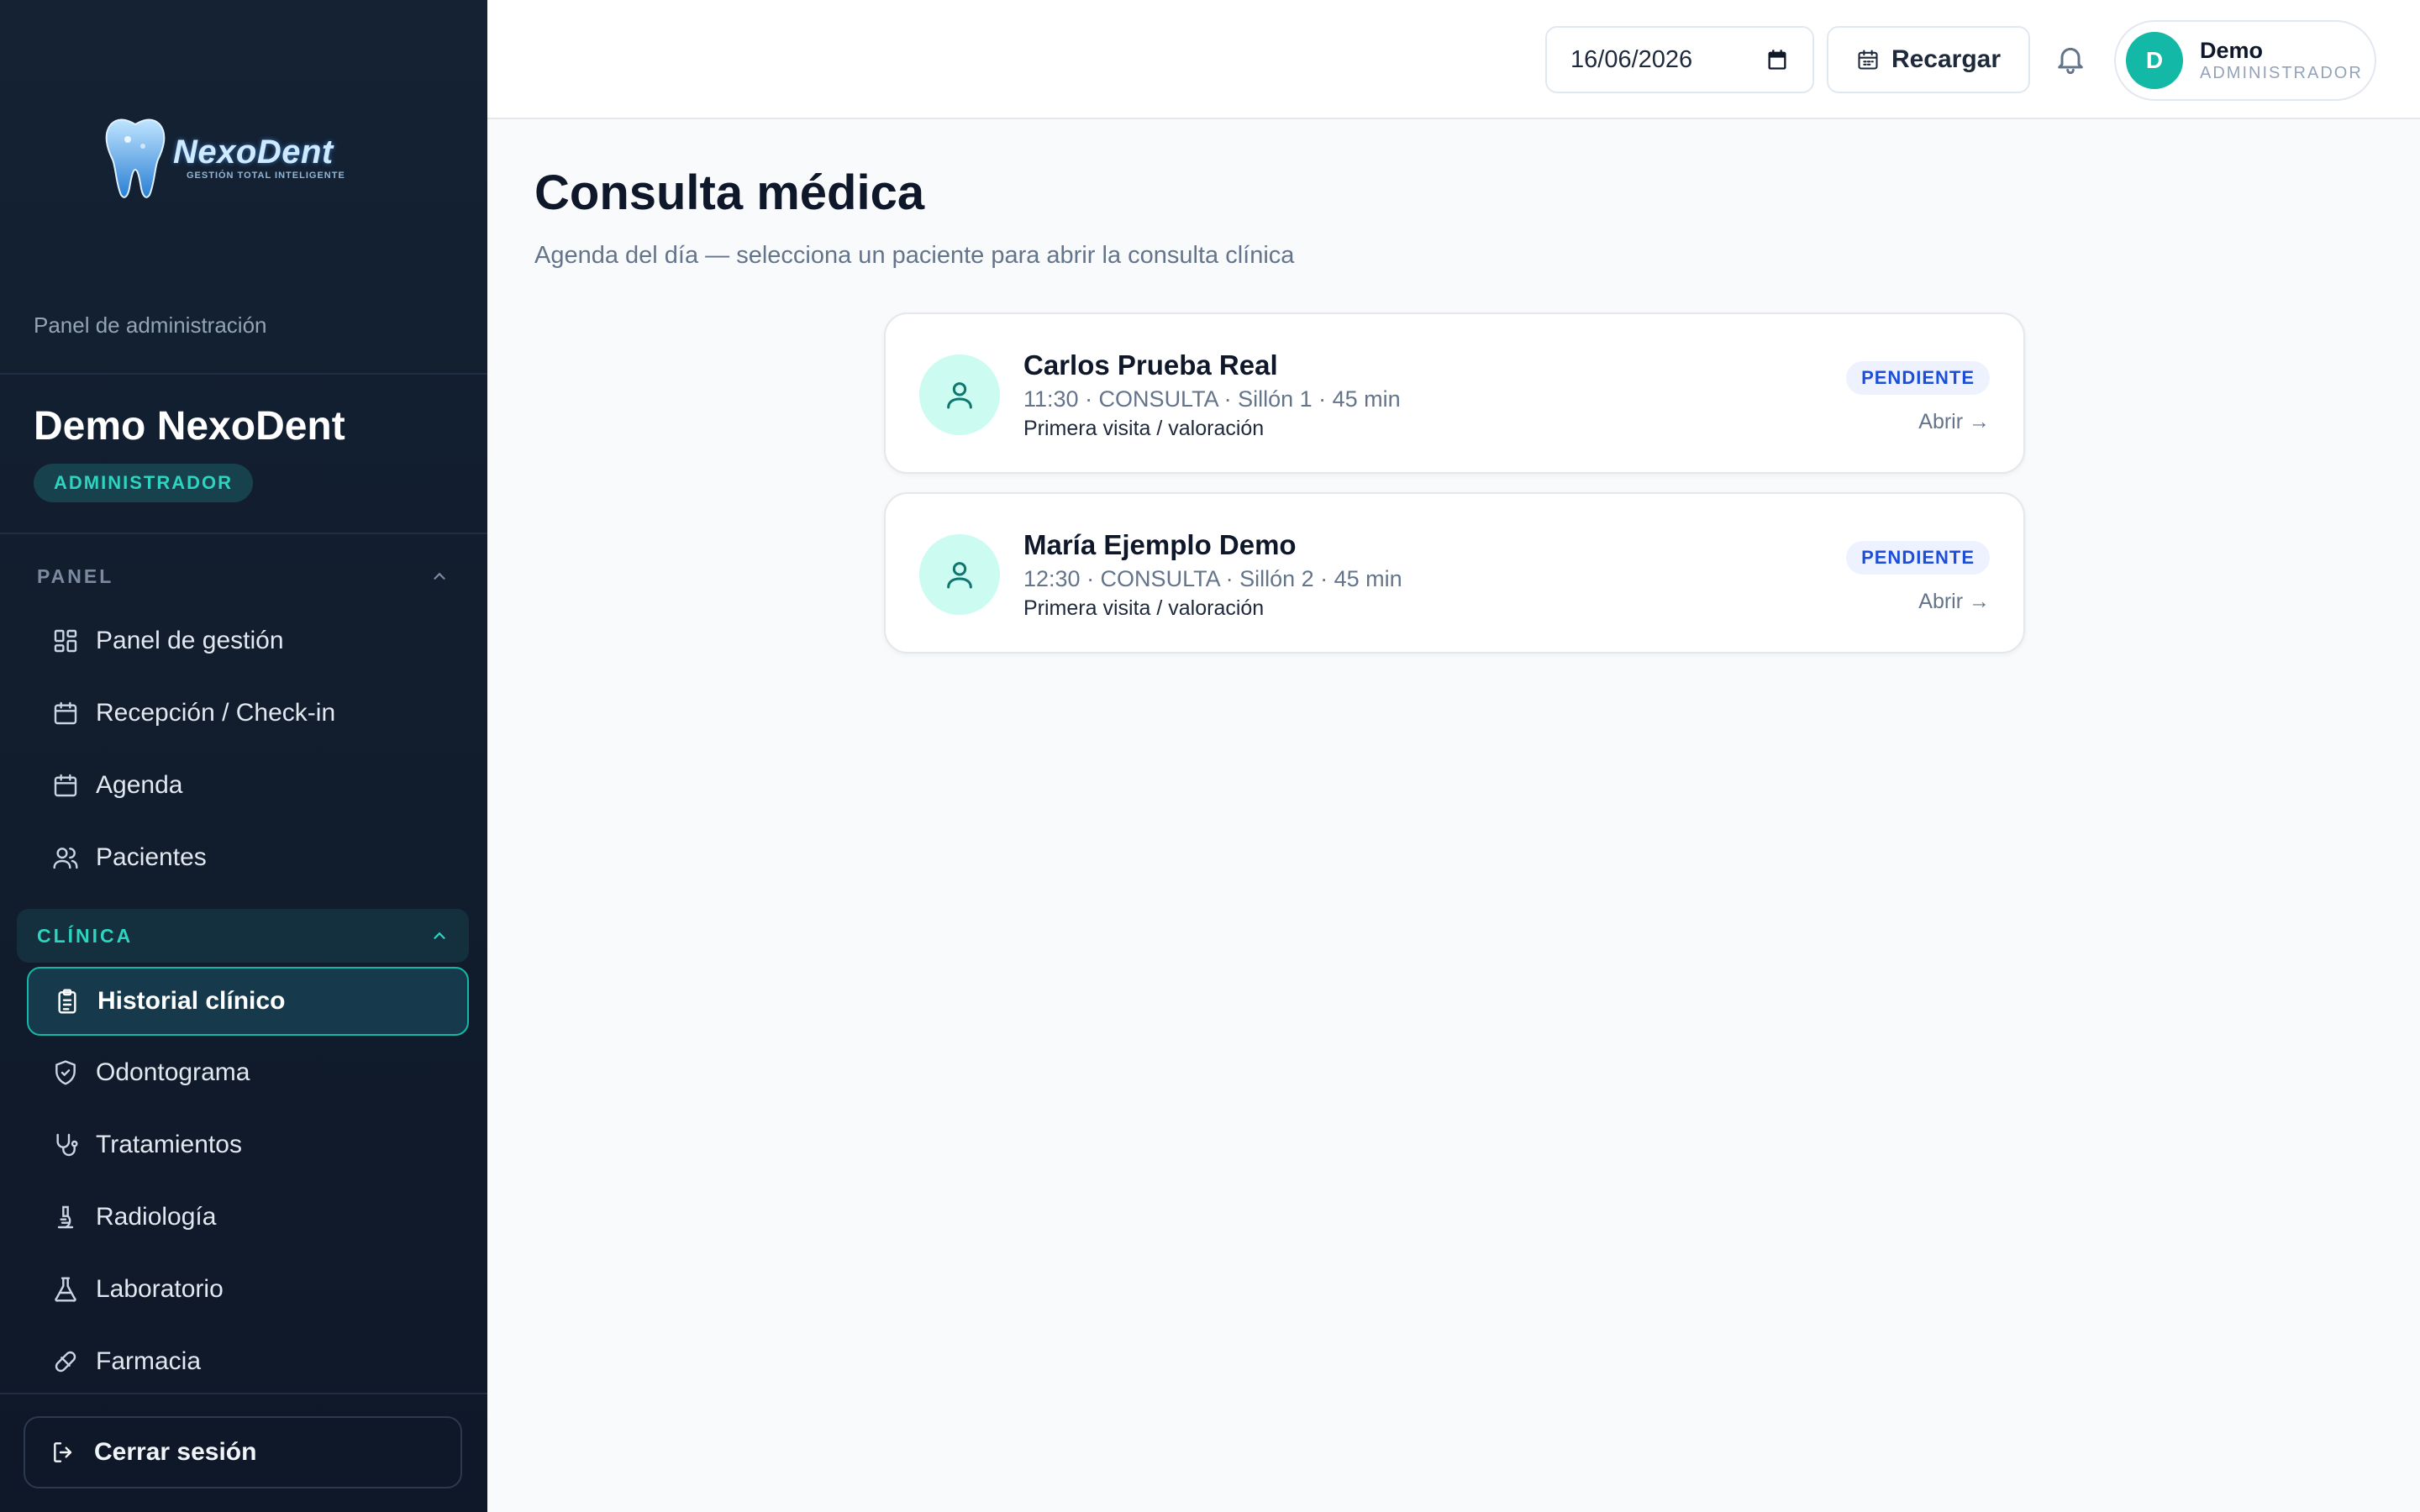  What do you see at coordinates (65, 1072) in the screenshot?
I see `shield-icon` at bounding box center [65, 1072].